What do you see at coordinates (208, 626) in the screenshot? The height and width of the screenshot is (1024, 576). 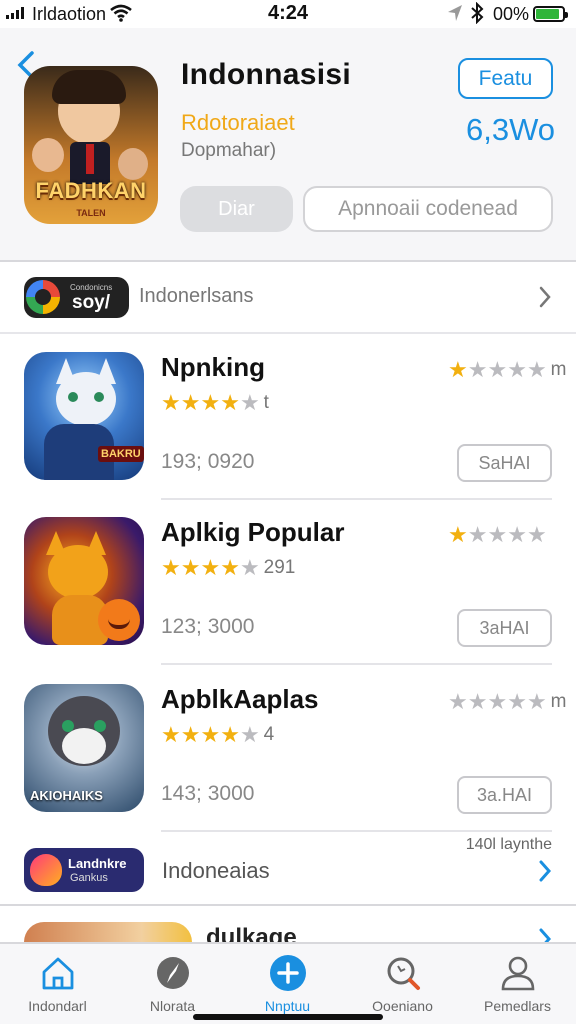 I see `download-count: 123; 3000` at bounding box center [208, 626].